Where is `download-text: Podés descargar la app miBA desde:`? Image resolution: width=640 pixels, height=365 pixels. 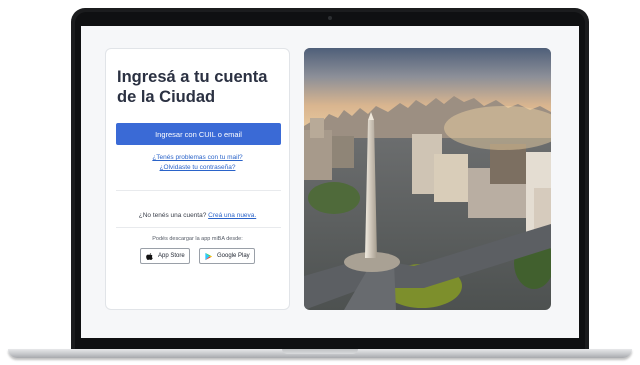
download-text: Podés descargar la app miBA desde: is located at coordinates (197, 239).